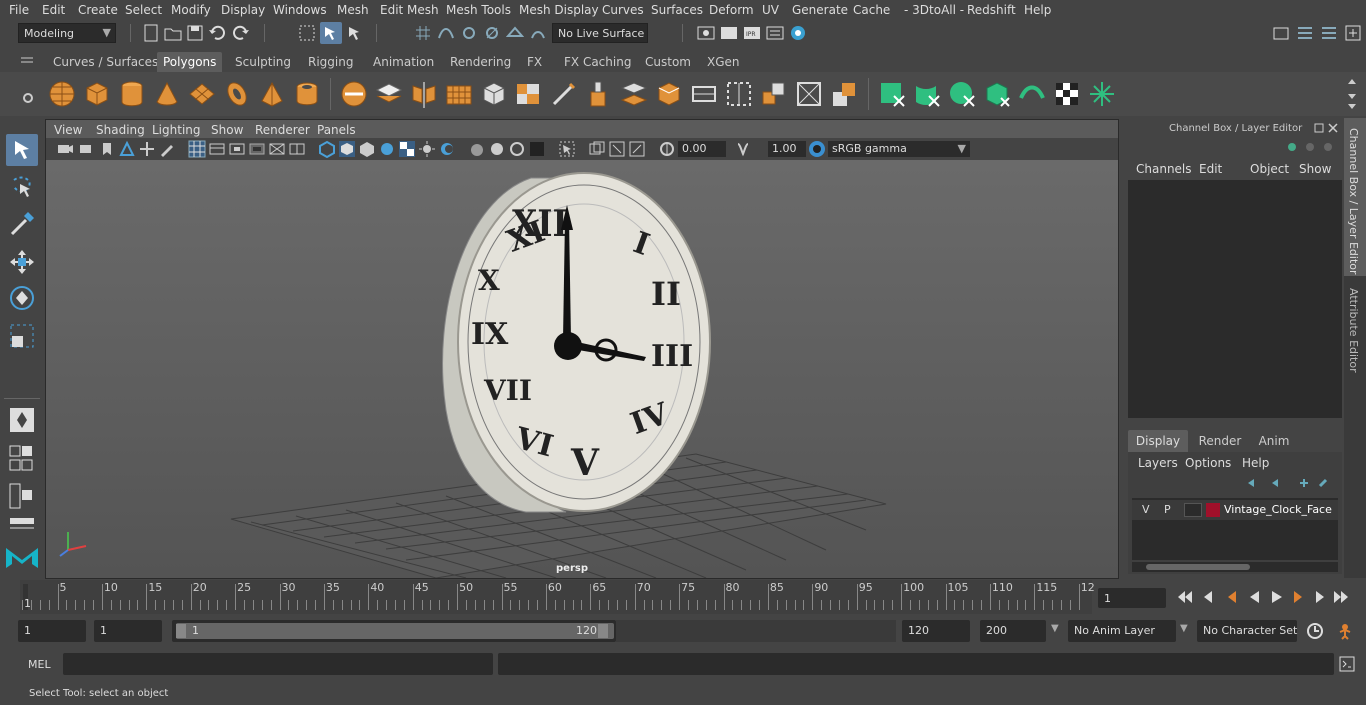  Describe the element at coordinates (355, 33) in the screenshot. I see `select-component-icon` at that location.